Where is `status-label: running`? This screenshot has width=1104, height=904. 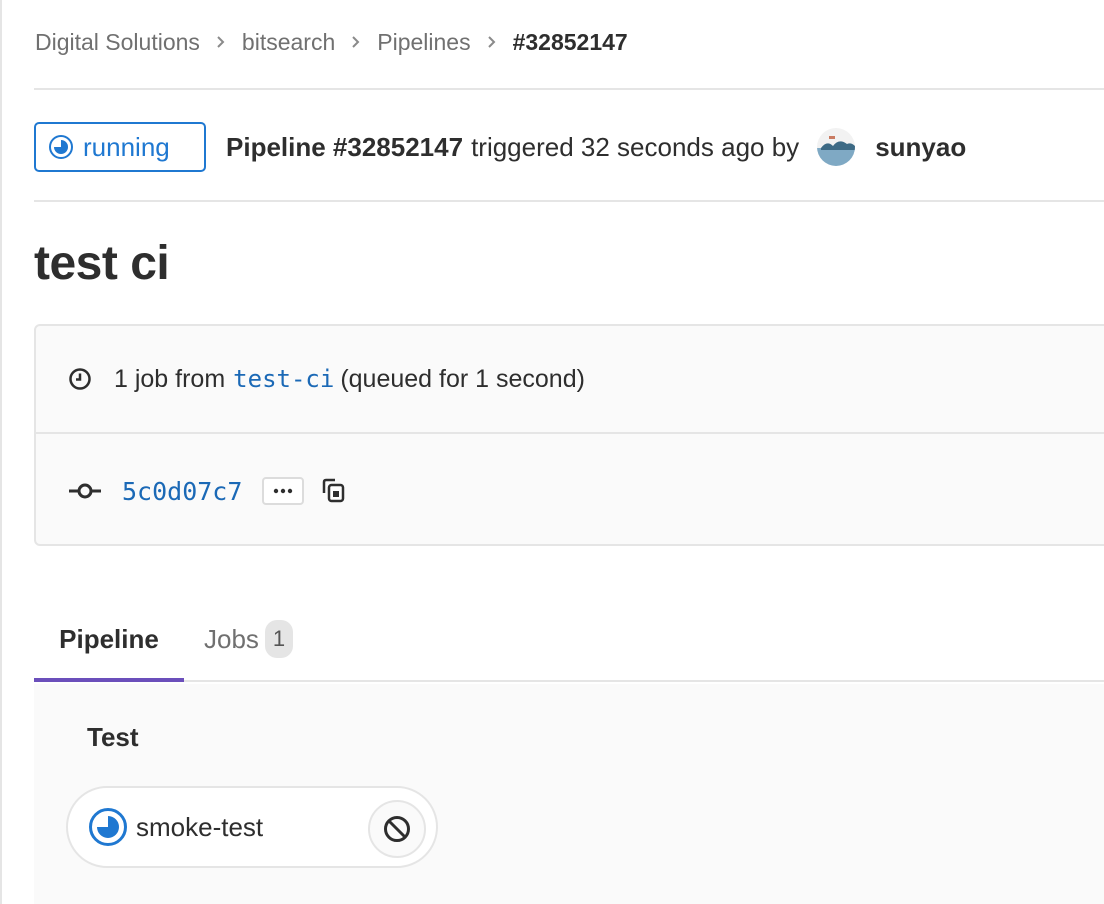
status-label: running is located at coordinates (126, 146).